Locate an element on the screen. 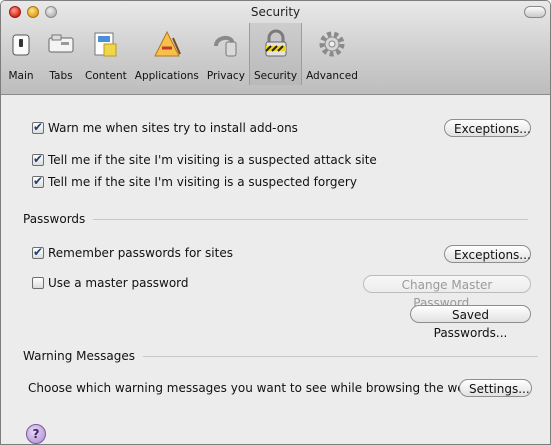  tab-main: Main is located at coordinates (21, 54).